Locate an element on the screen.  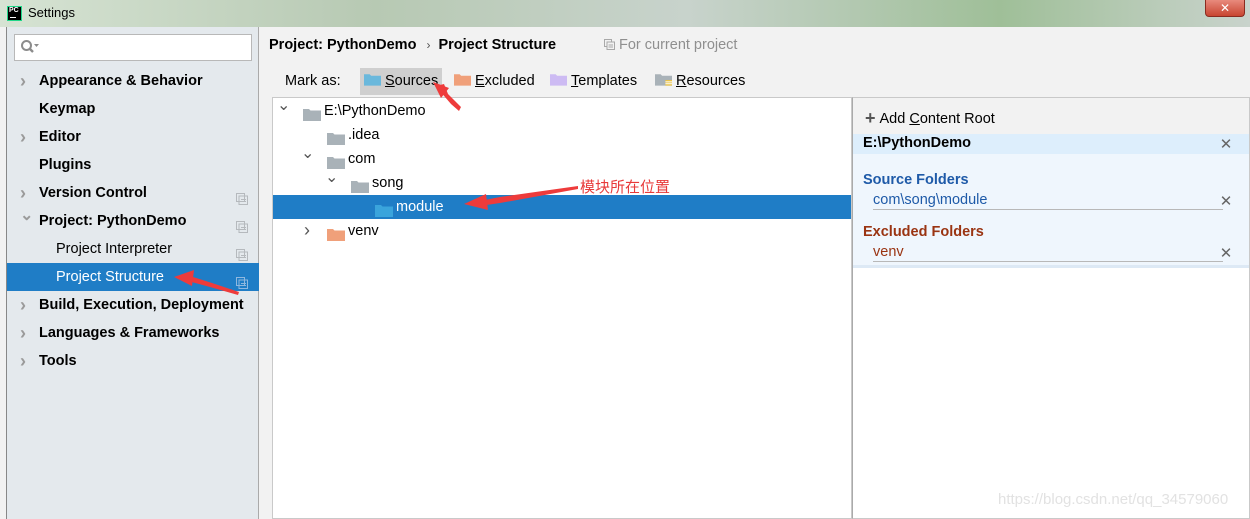
mark-as-templates-button: Templates is located at coordinates (591, 81).